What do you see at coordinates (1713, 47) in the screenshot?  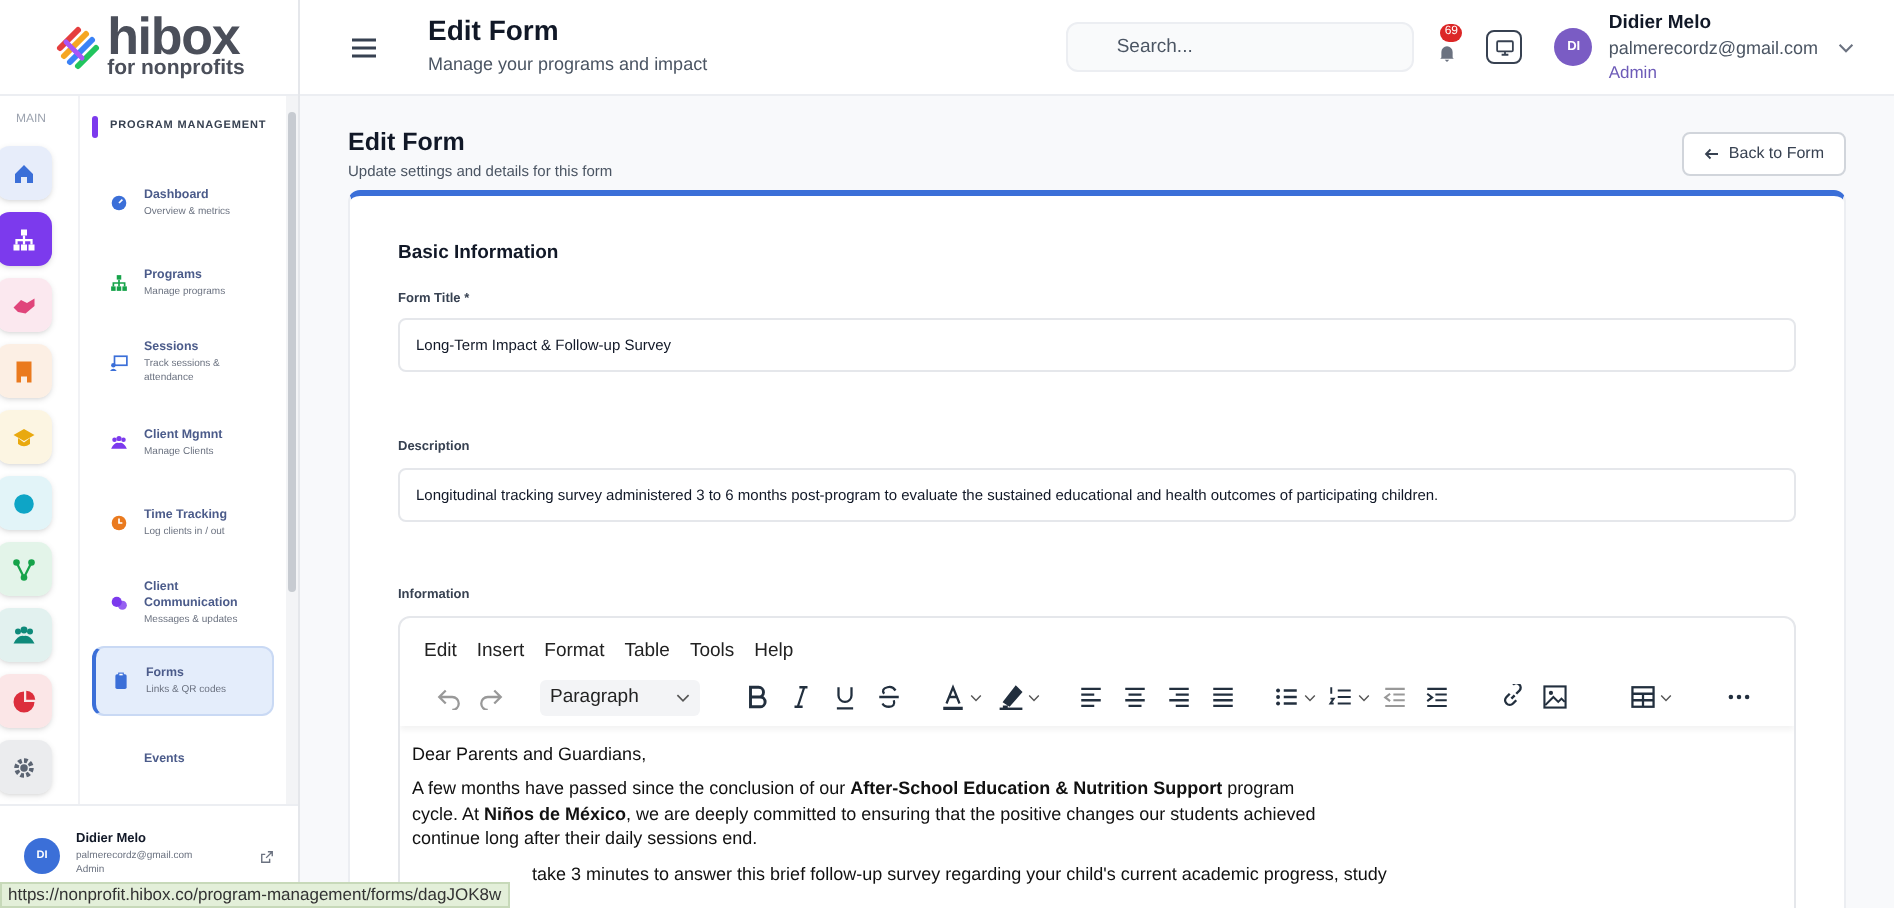 I see `user-email: palmerecordz@gmail.com` at bounding box center [1713, 47].